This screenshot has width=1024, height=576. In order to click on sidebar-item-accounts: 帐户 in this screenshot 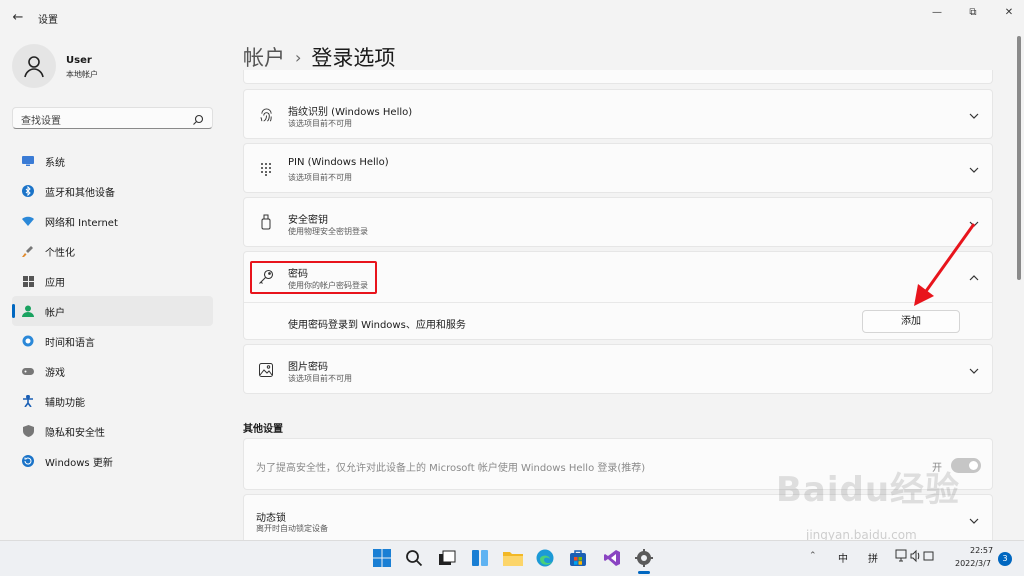, I will do `click(112, 311)`.